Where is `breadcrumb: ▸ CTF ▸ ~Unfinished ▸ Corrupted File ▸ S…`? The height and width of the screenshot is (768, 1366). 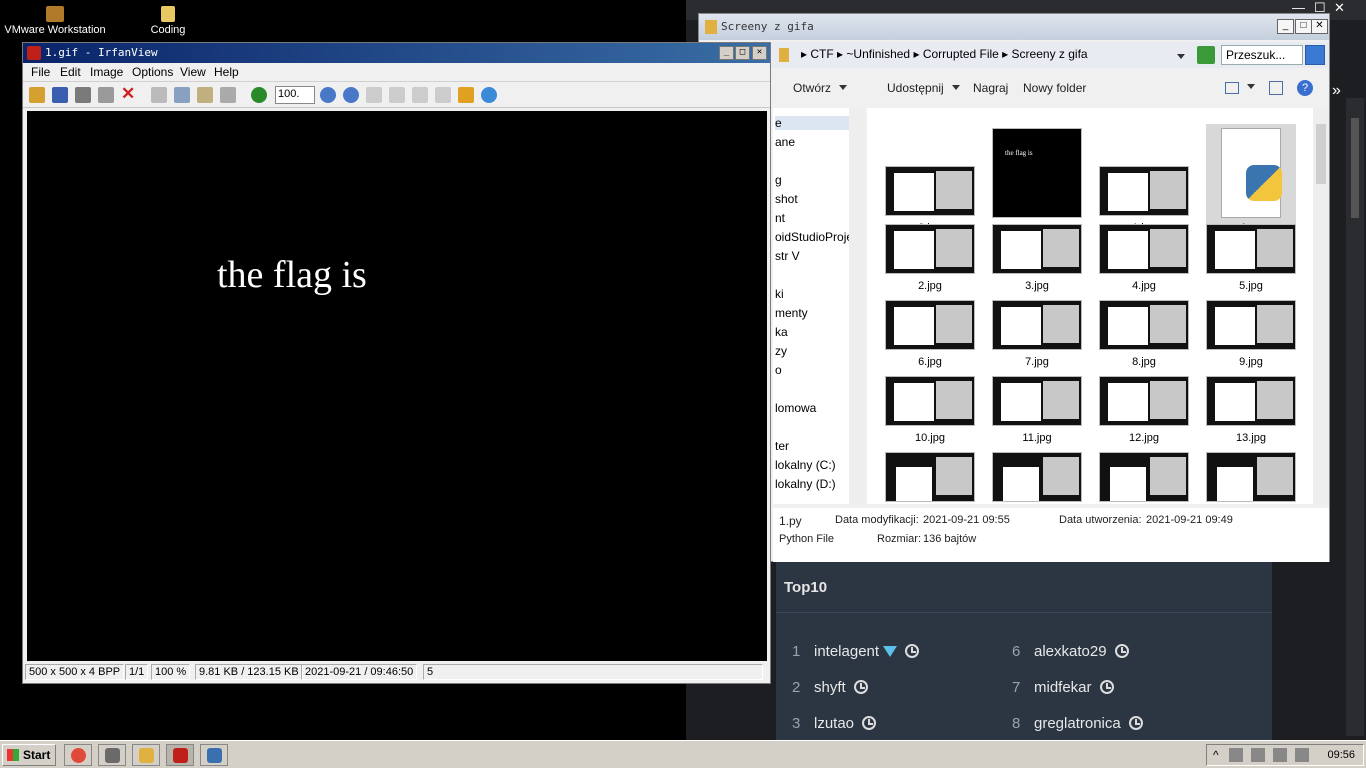 breadcrumb: ▸ CTF ▸ ~Unfinished ▸ Corrupted File ▸ S… is located at coordinates (944, 54).